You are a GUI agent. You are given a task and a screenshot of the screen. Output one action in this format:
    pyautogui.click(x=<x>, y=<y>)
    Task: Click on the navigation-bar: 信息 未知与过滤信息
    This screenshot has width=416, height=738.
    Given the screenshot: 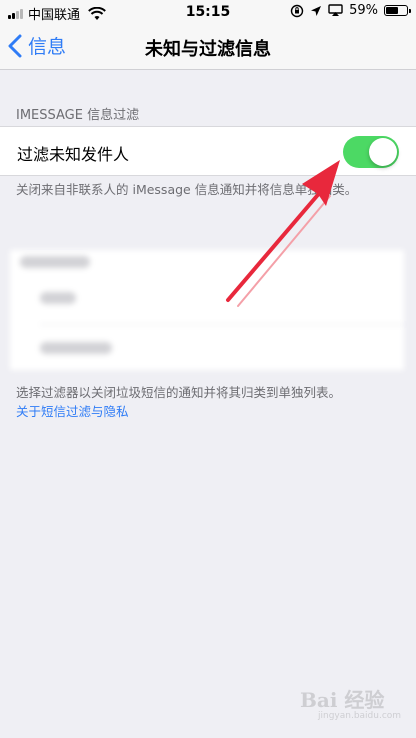 What is the action you would take?
    pyautogui.click(x=208, y=47)
    